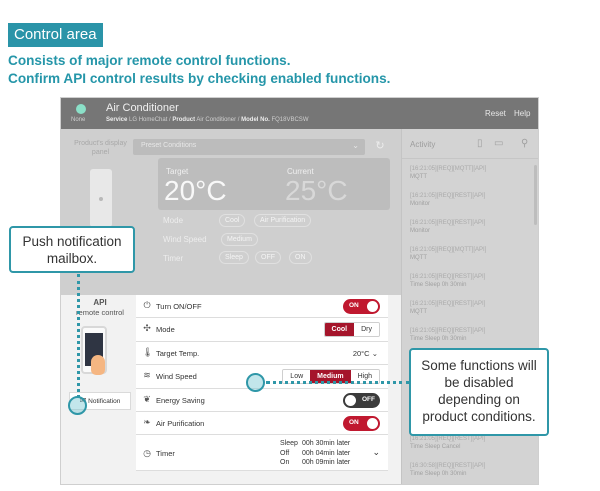  Describe the element at coordinates (147, 398) in the screenshot. I see `leaf-icon: ❦` at that location.